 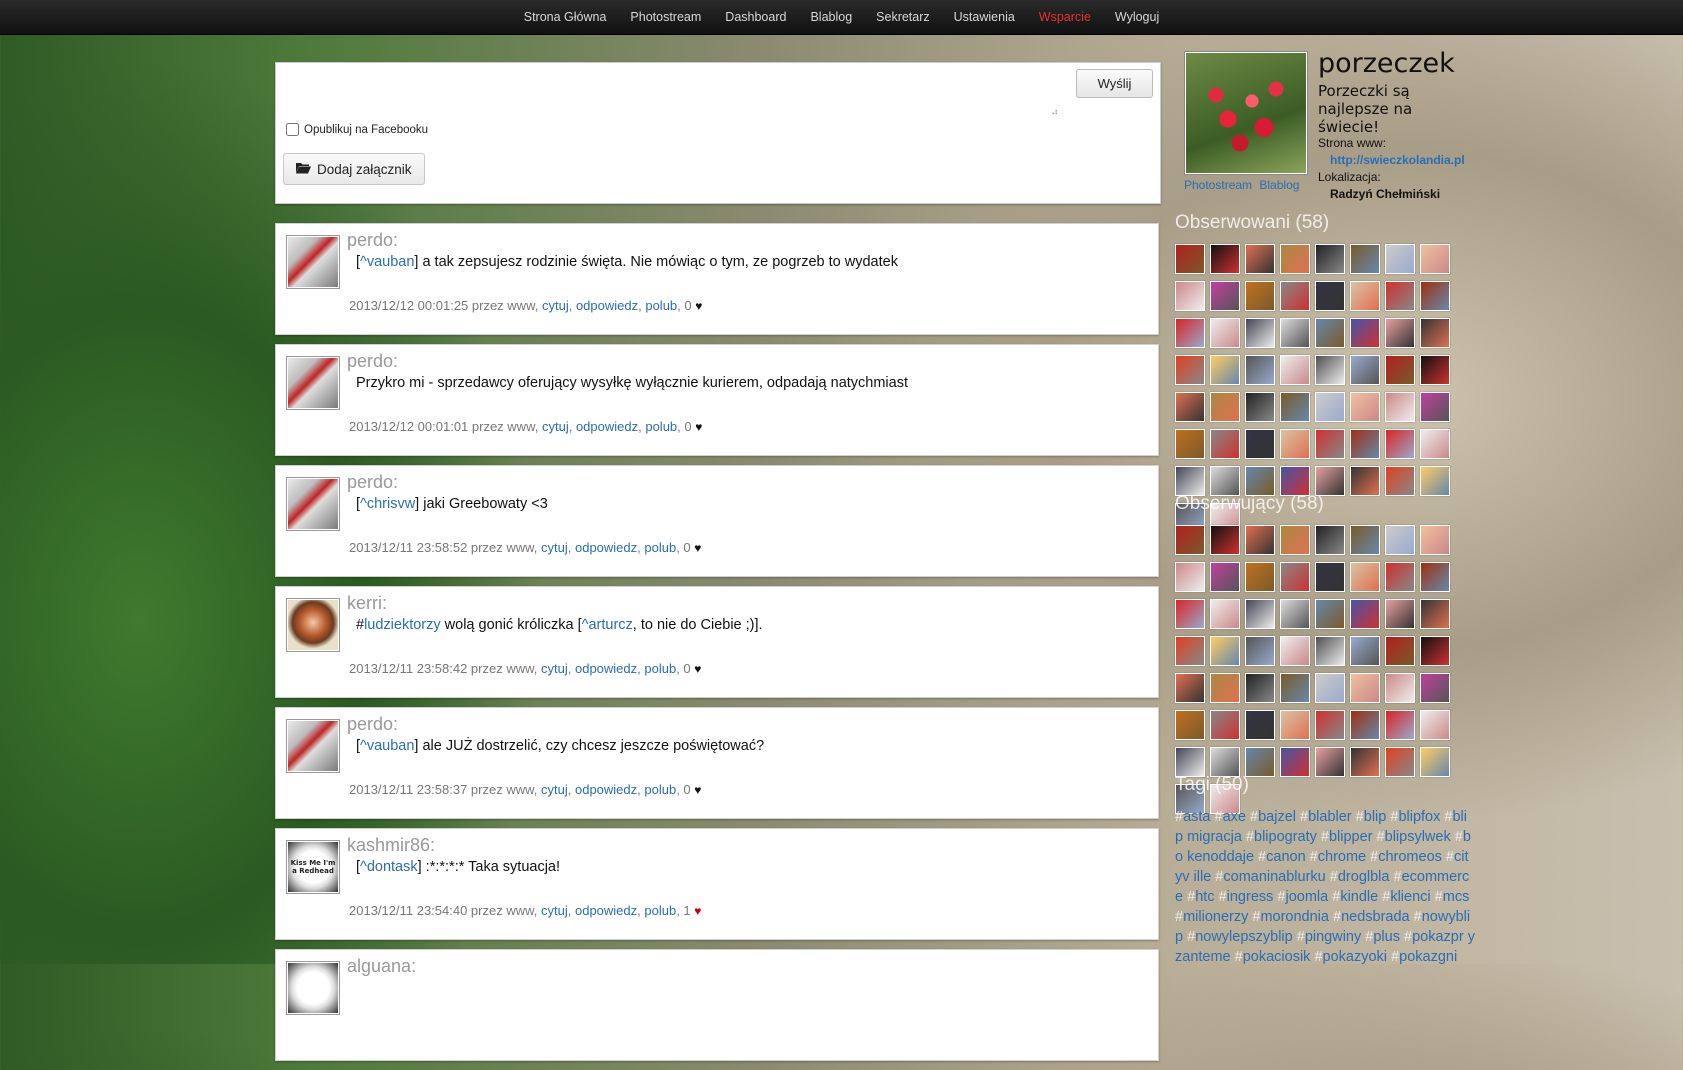 I want to click on nav-sekretarz: Sekretarz, so click(x=903, y=17).